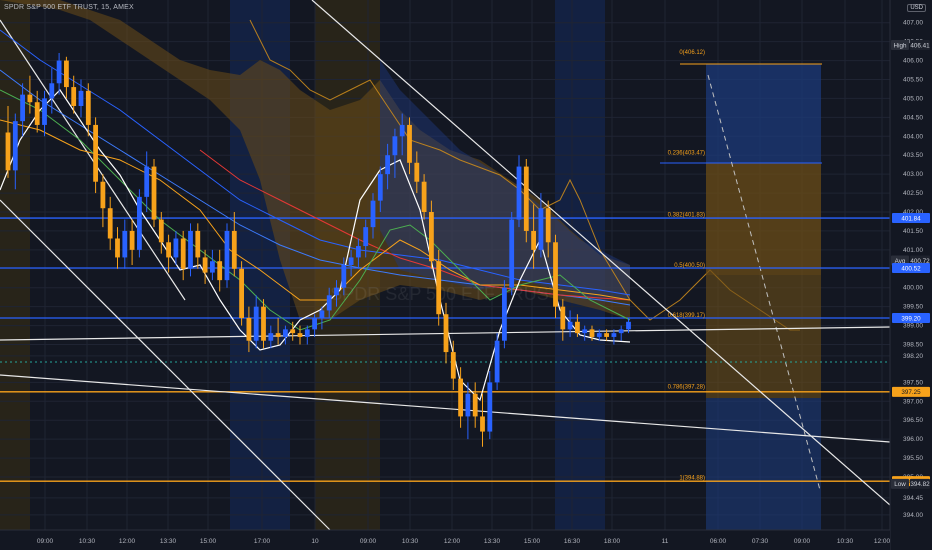 The width and height of the screenshot is (932, 550). What do you see at coordinates (444, 294) in the screenshot?
I see `symbol-watermark: SPDR S&P 500 ETF TRUST` at bounding box center [444, 294].